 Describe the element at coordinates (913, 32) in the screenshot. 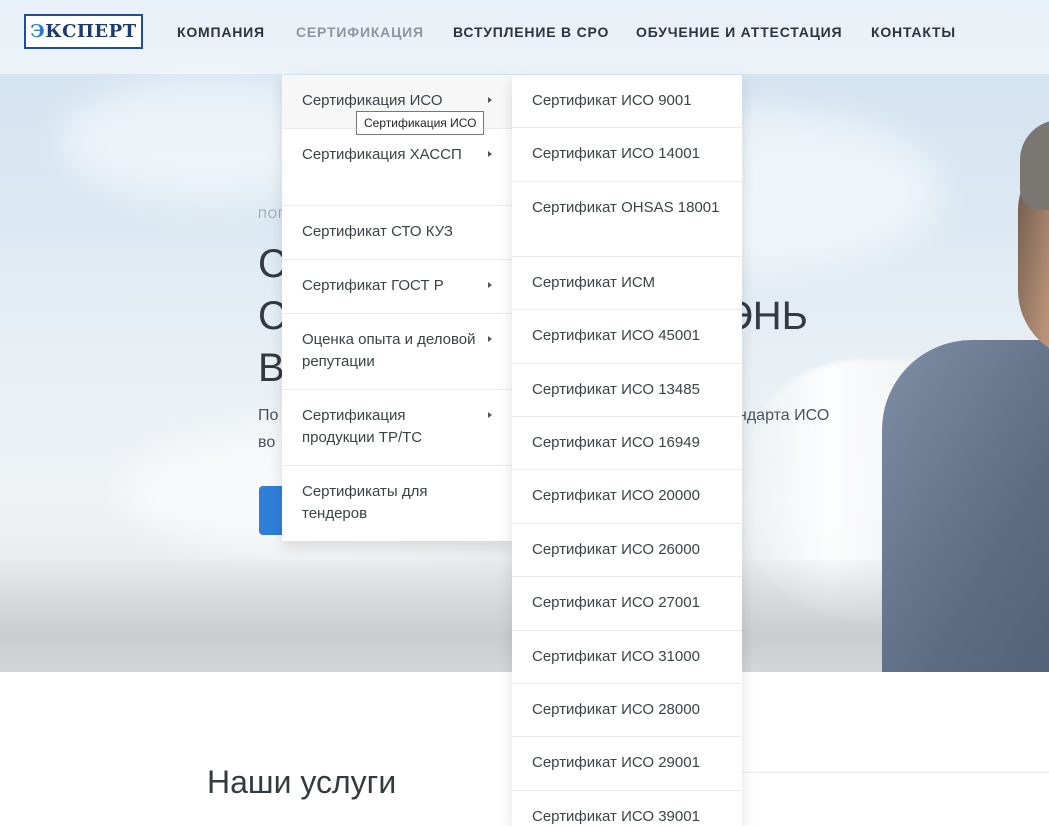

I see `nav-item-contacts: КОНТАКТЫ` at that location.